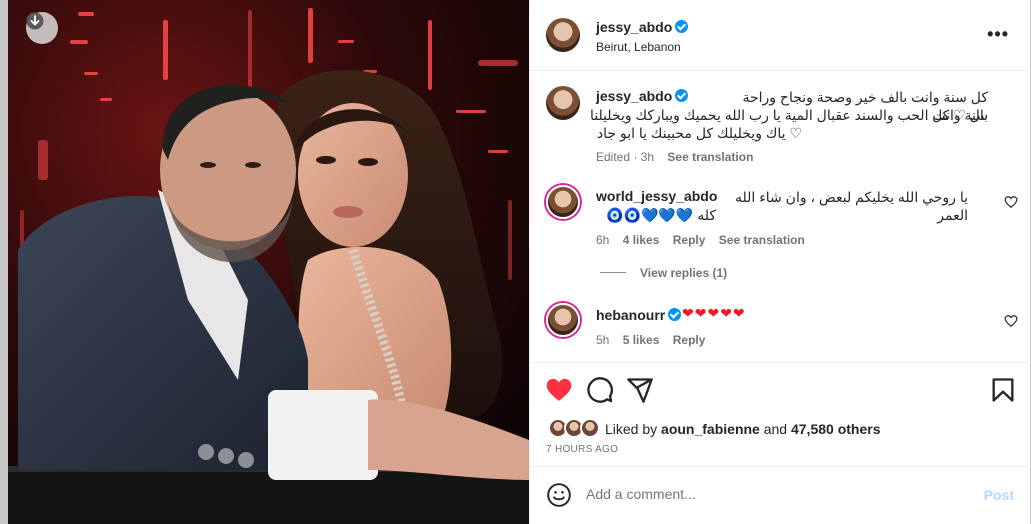 The width and height of the screenshot is (1031, 524). Describe the element at coordinates (999, 495) in the screenshot. I see `post-comment-button: Post` at that location.